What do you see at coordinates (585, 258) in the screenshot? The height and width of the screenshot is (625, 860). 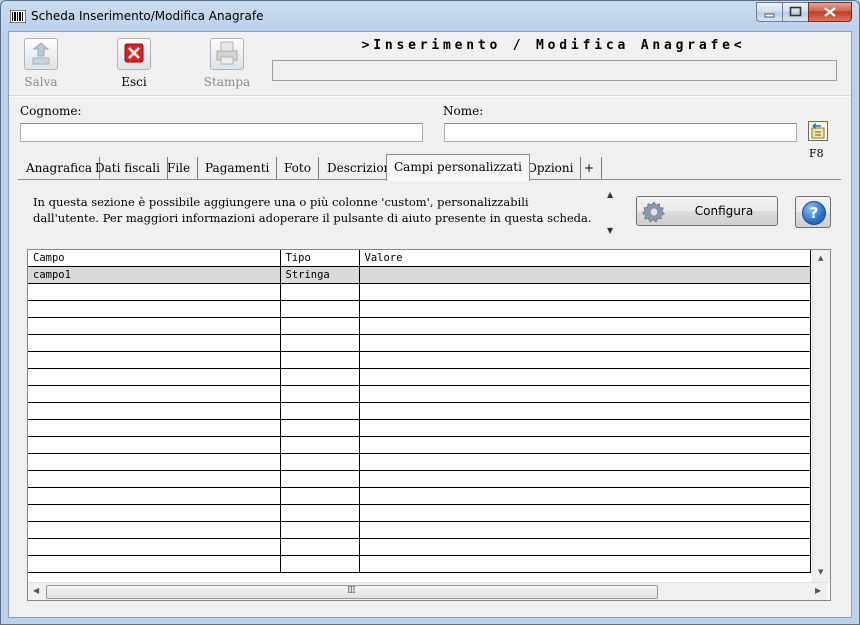 I see `column-header-valore: Valore` at bounding box center [585, 258].